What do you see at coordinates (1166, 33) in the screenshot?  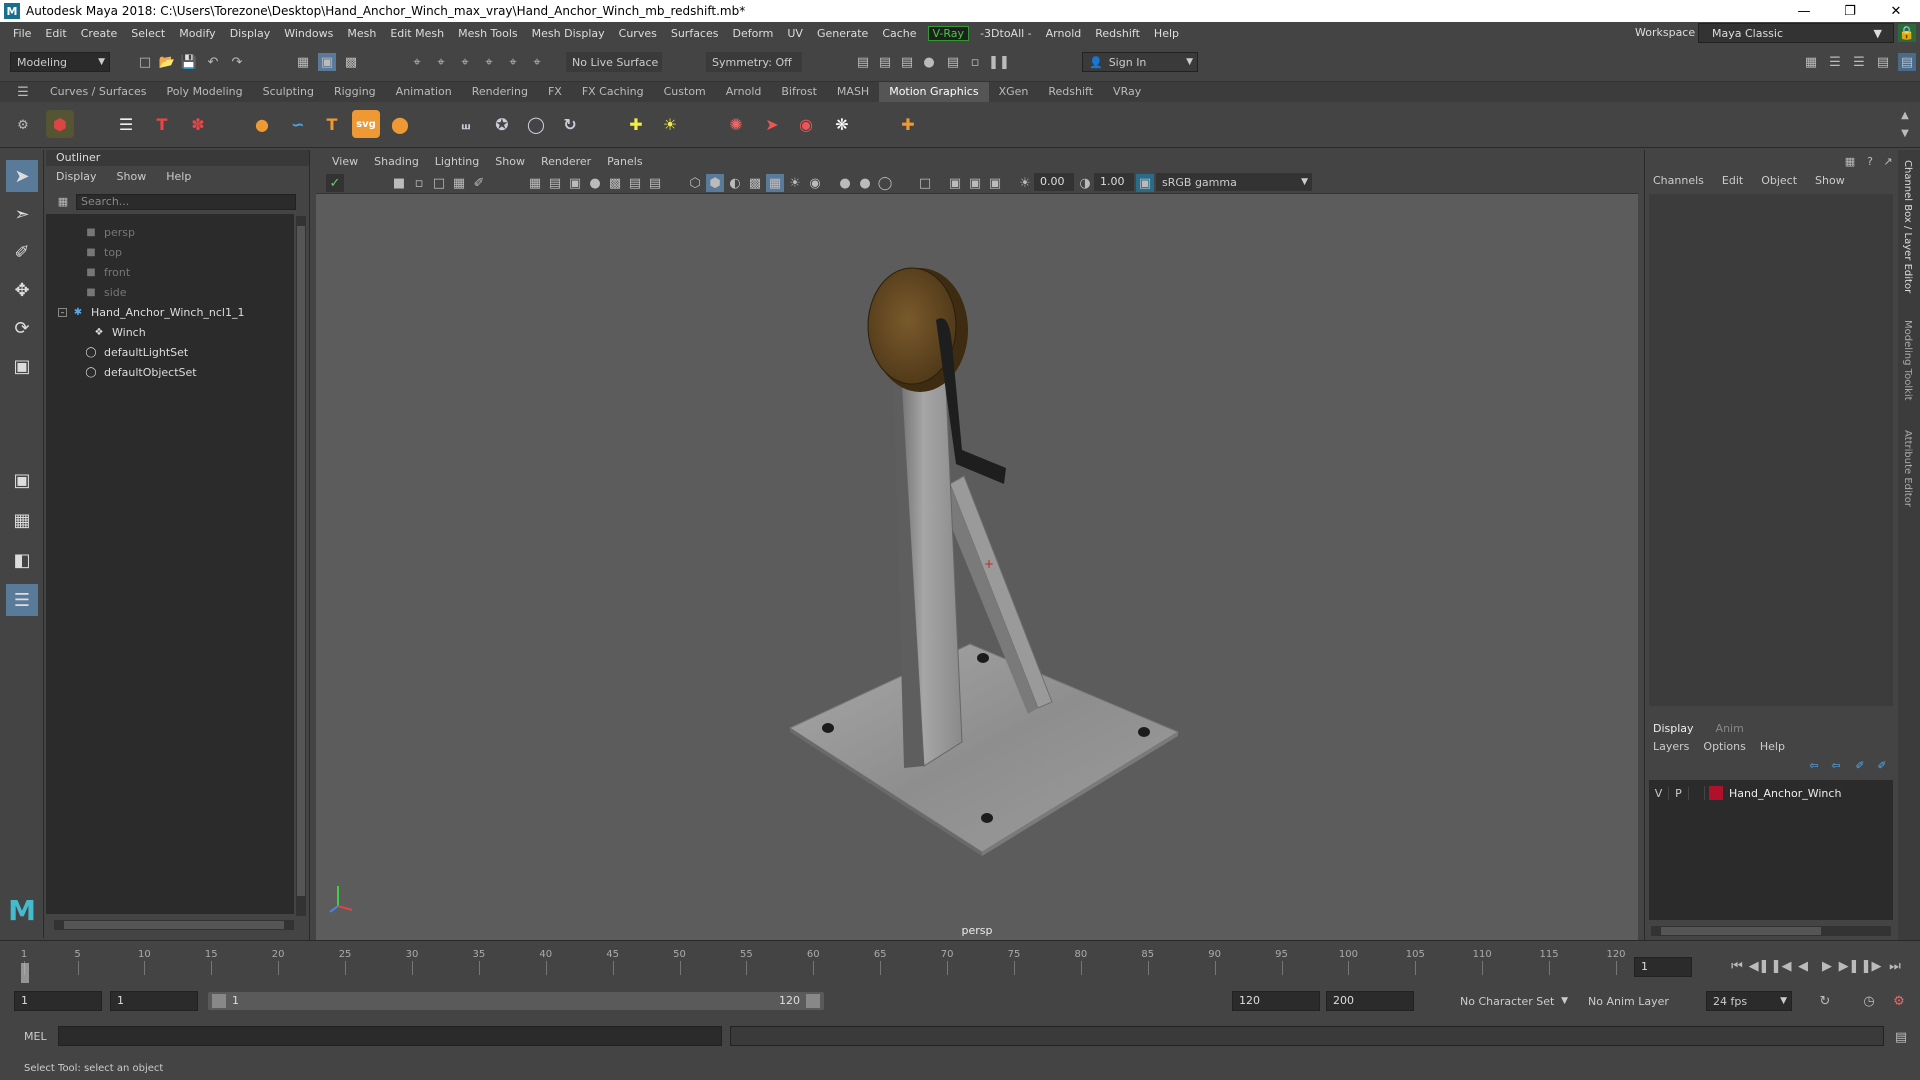 I see `menu-help: Help` at bounding box center [1166, 33].